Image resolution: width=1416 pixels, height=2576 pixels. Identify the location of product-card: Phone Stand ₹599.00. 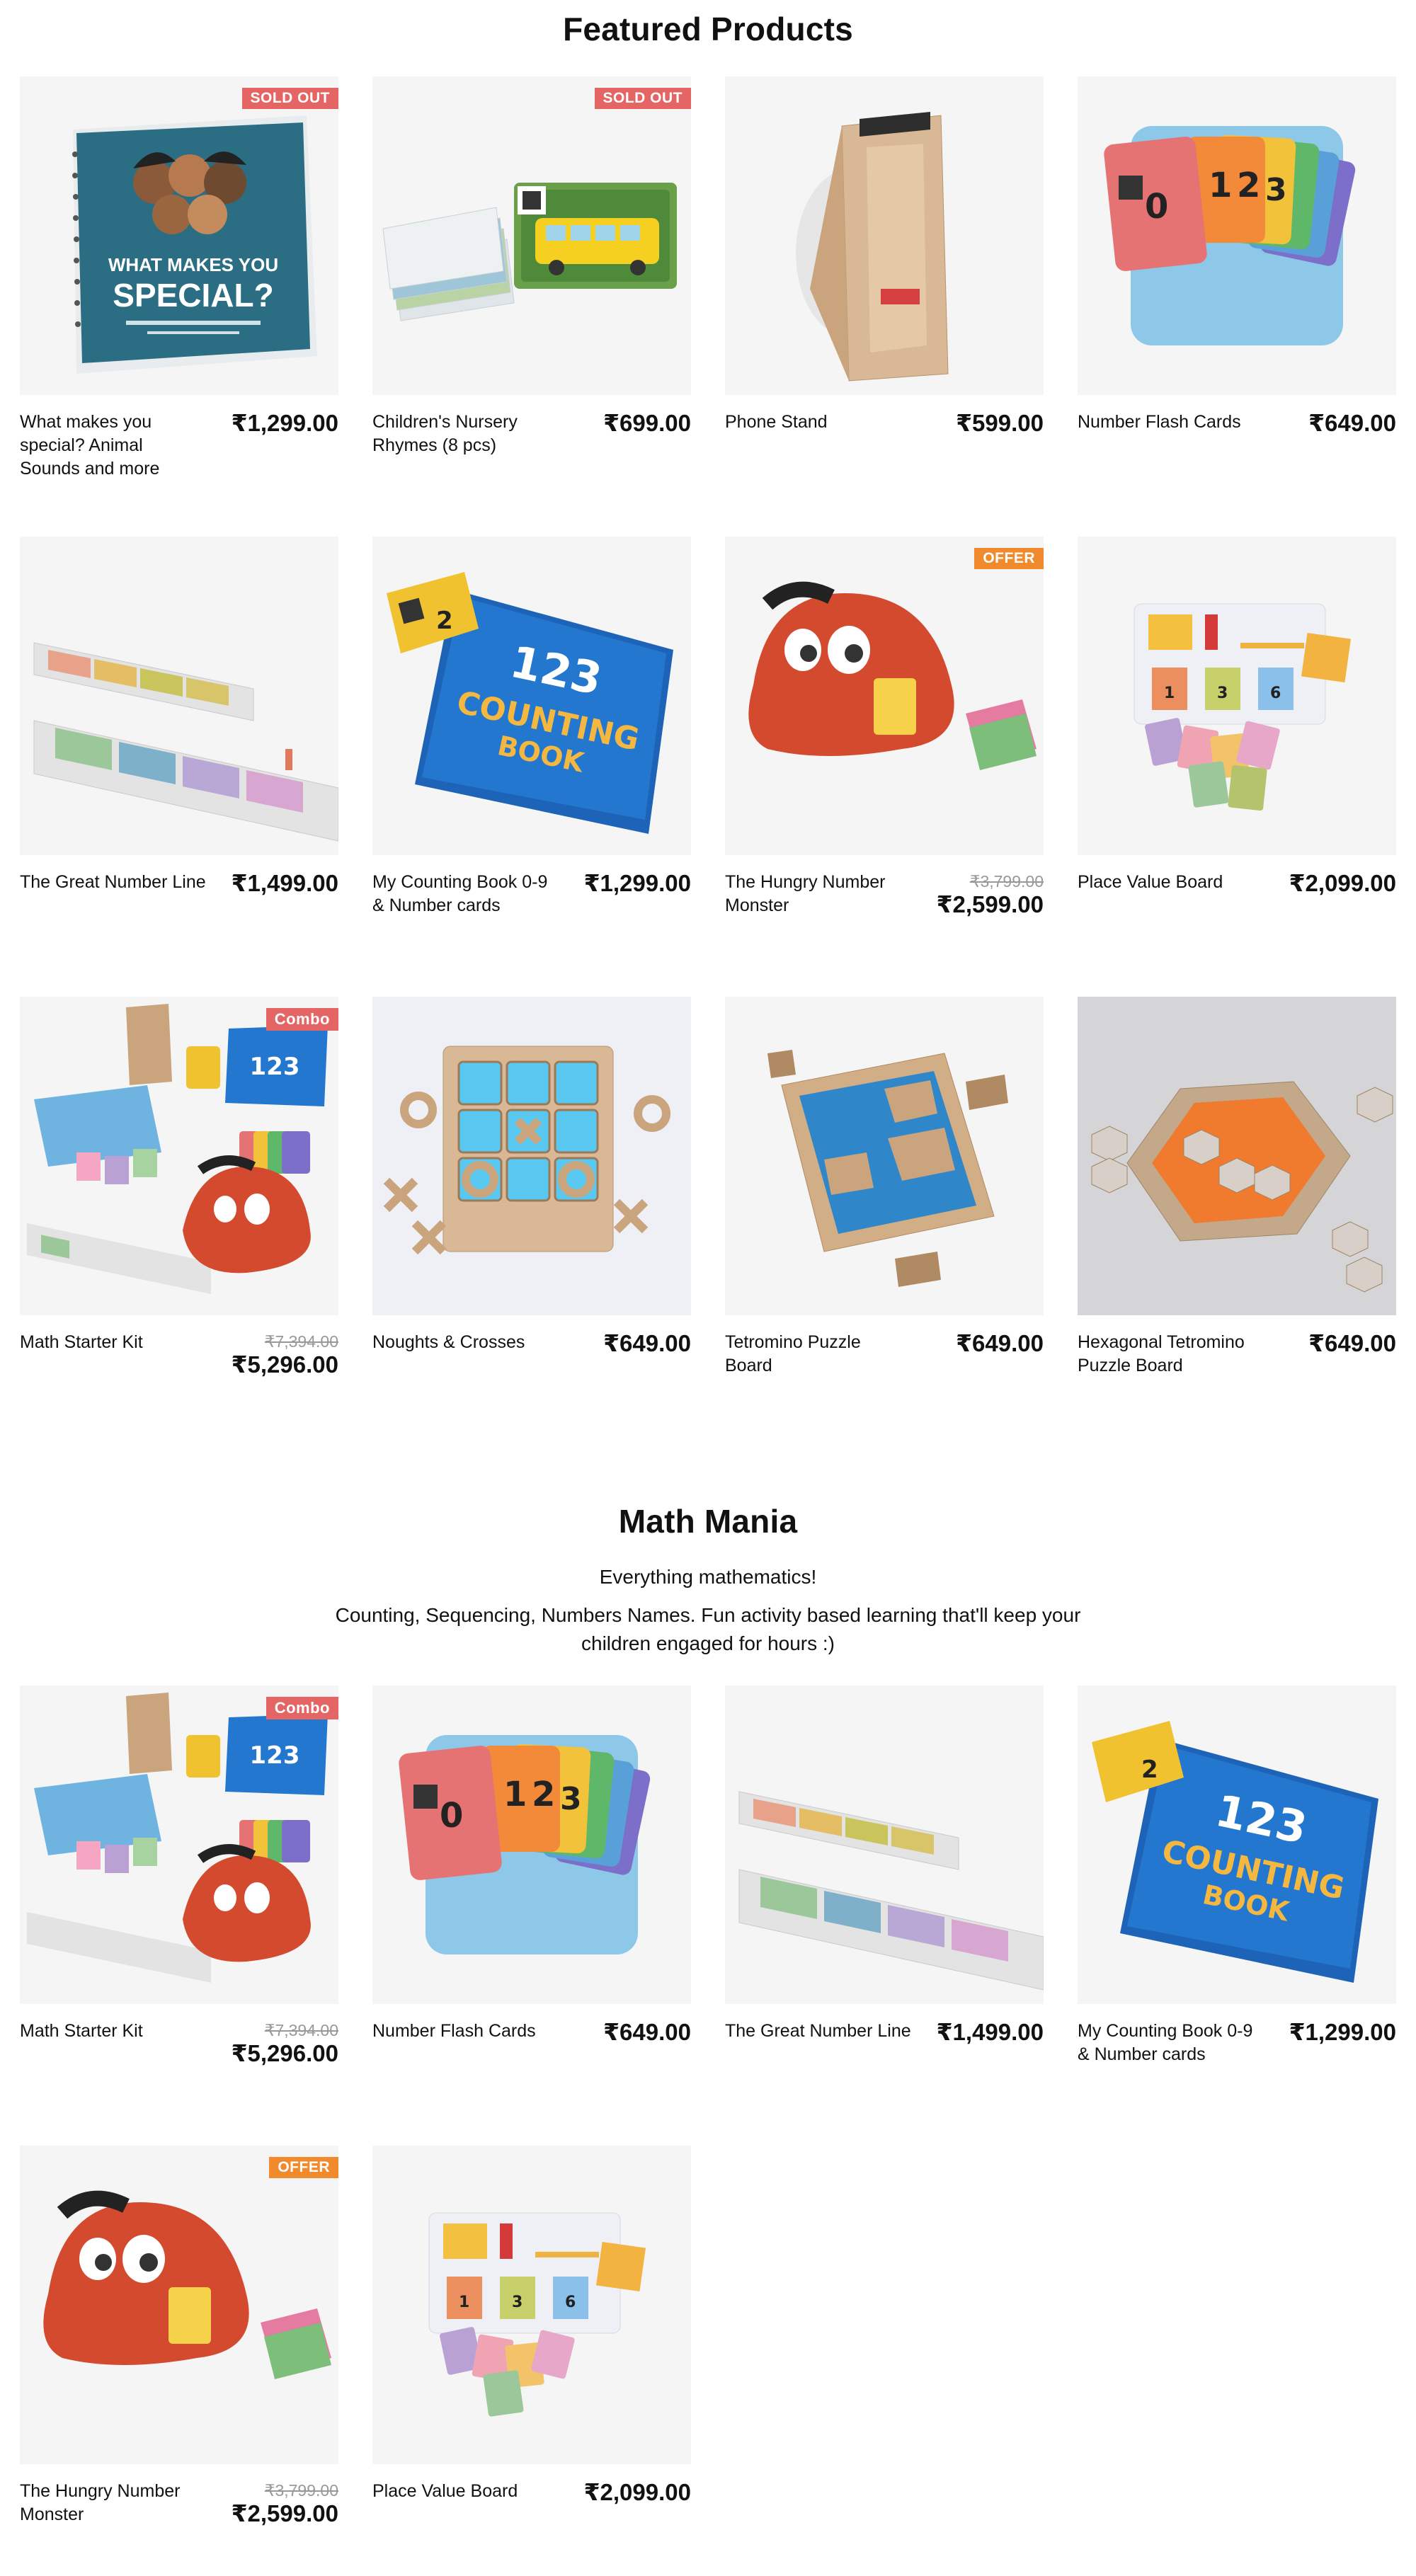
(885, 306).